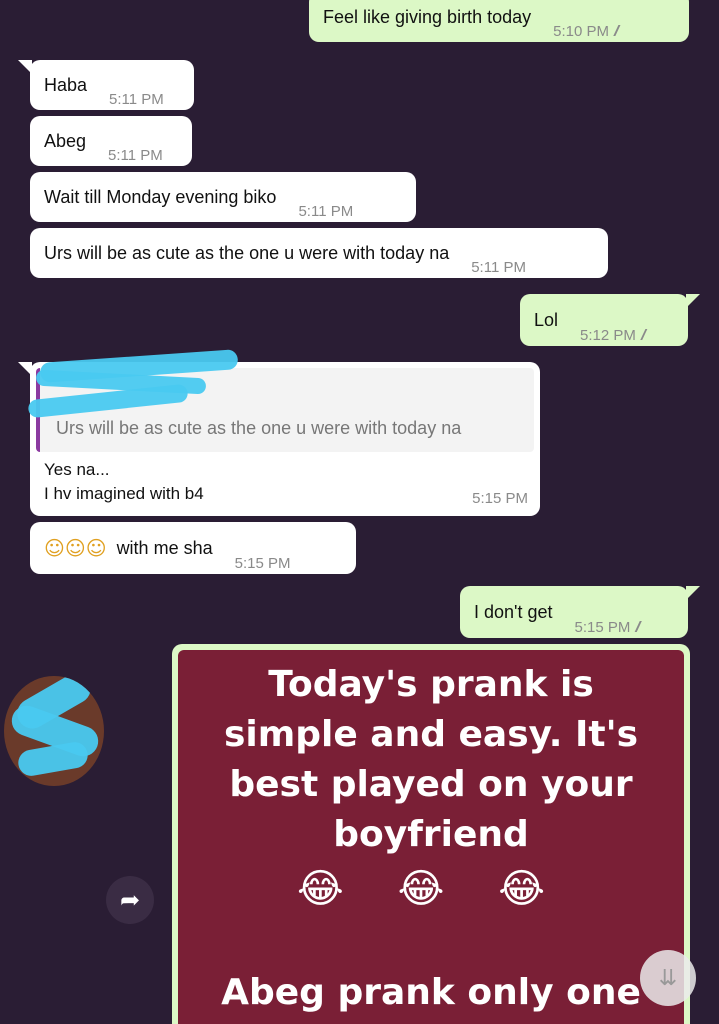  What do you see at coordinates (513, 611) in the screenshot?
I see `message-text: I don't get` at bounding box center [513, 611].